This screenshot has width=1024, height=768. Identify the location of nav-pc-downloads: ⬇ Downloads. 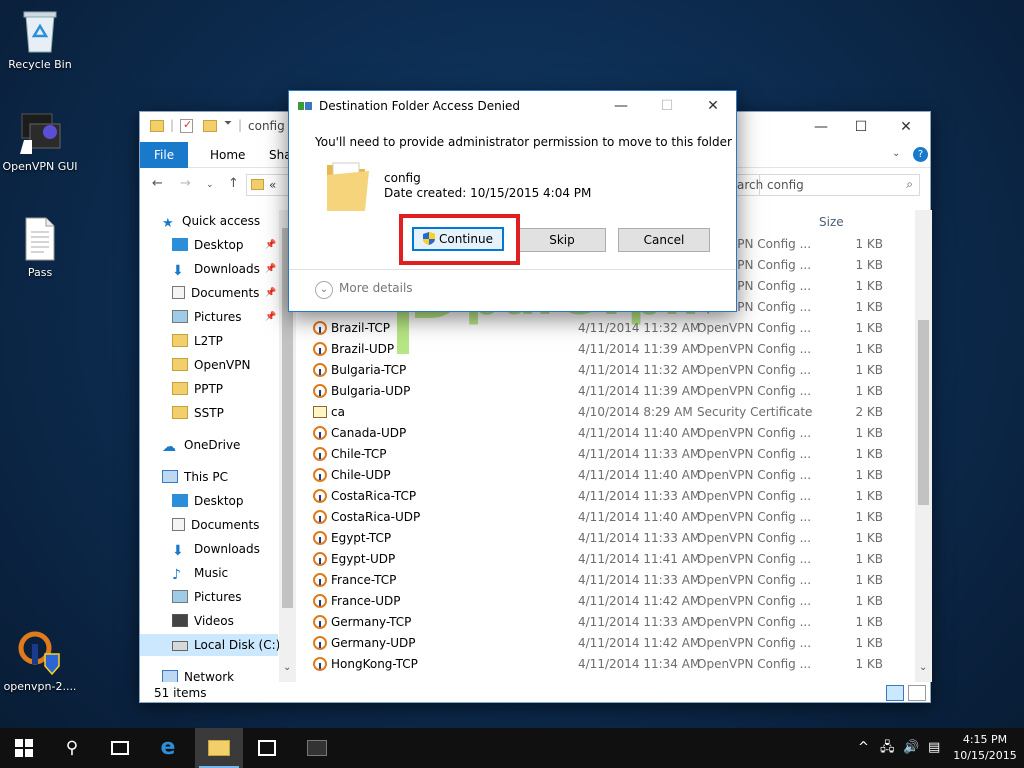
(216, 549).